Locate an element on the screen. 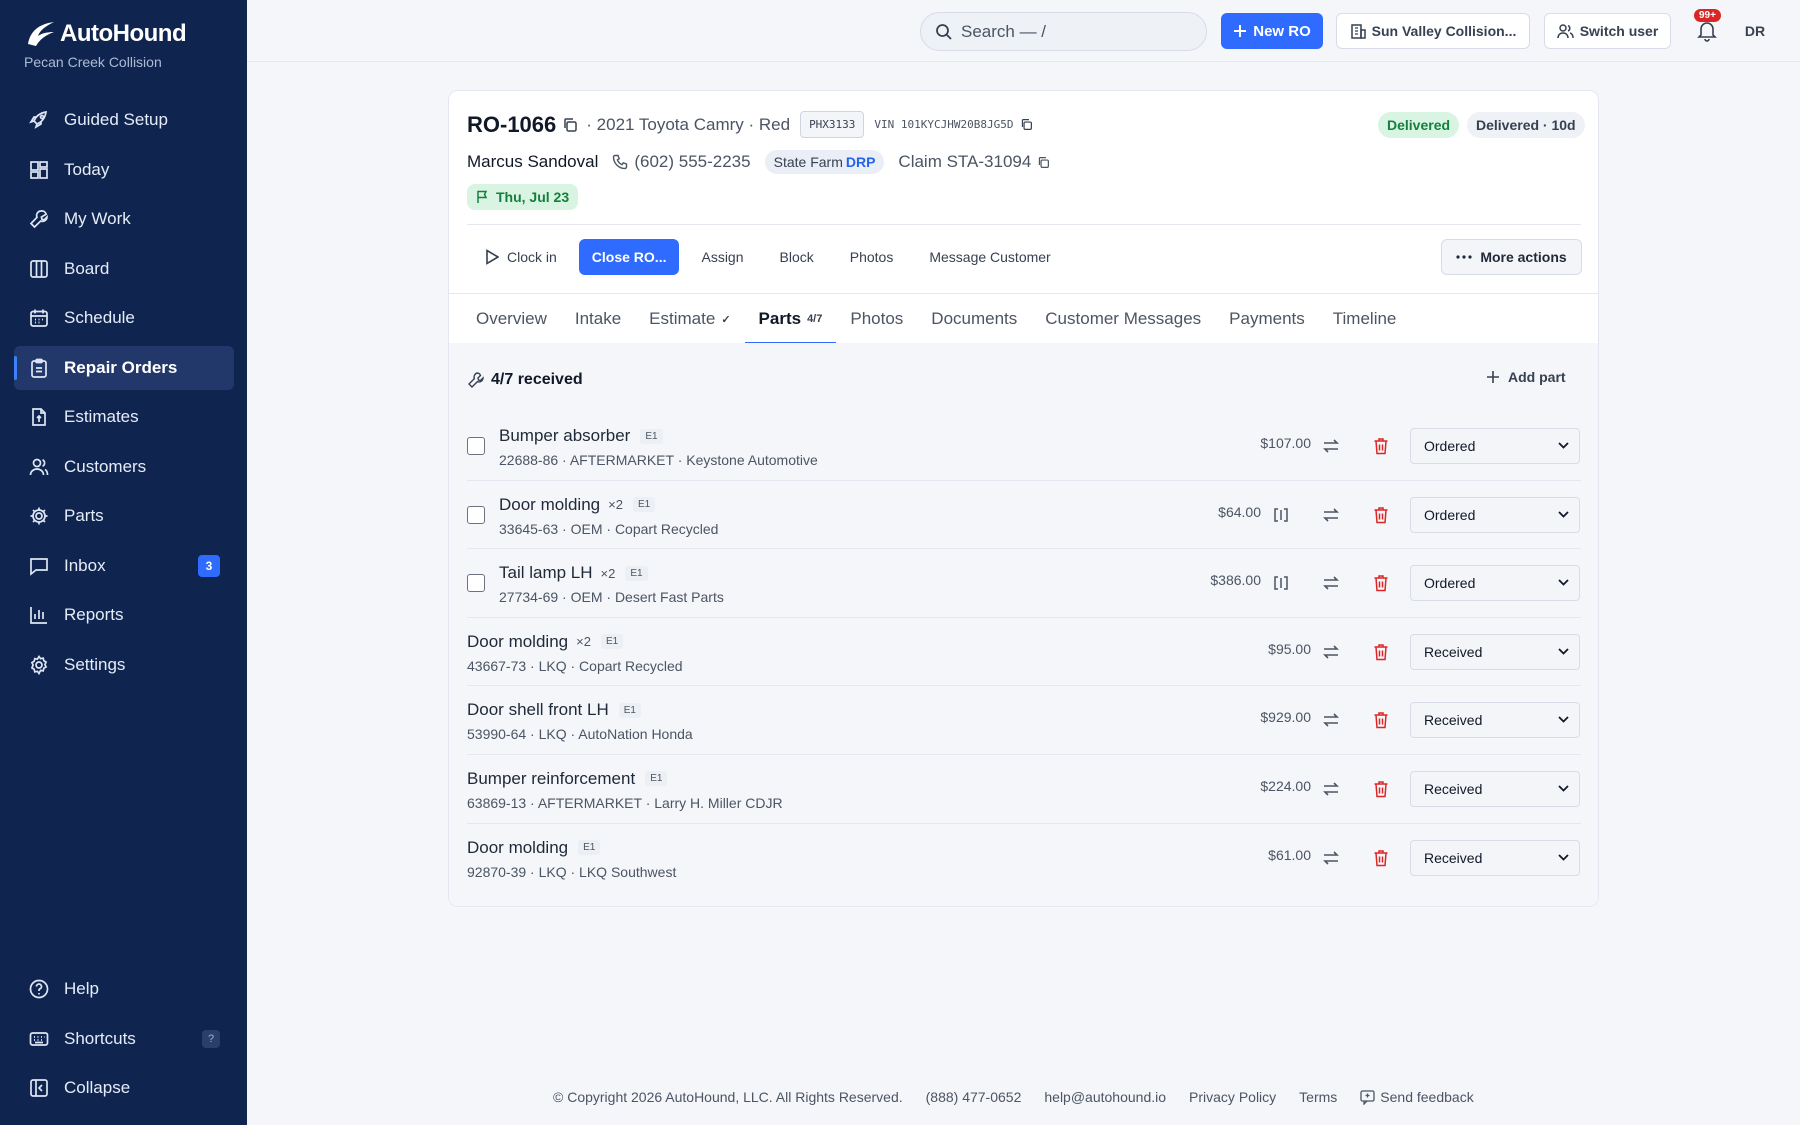 The width and height of the screenshot is (1800, 1125). message-customer-button: Message Customer is located at coordinates (989, 257).